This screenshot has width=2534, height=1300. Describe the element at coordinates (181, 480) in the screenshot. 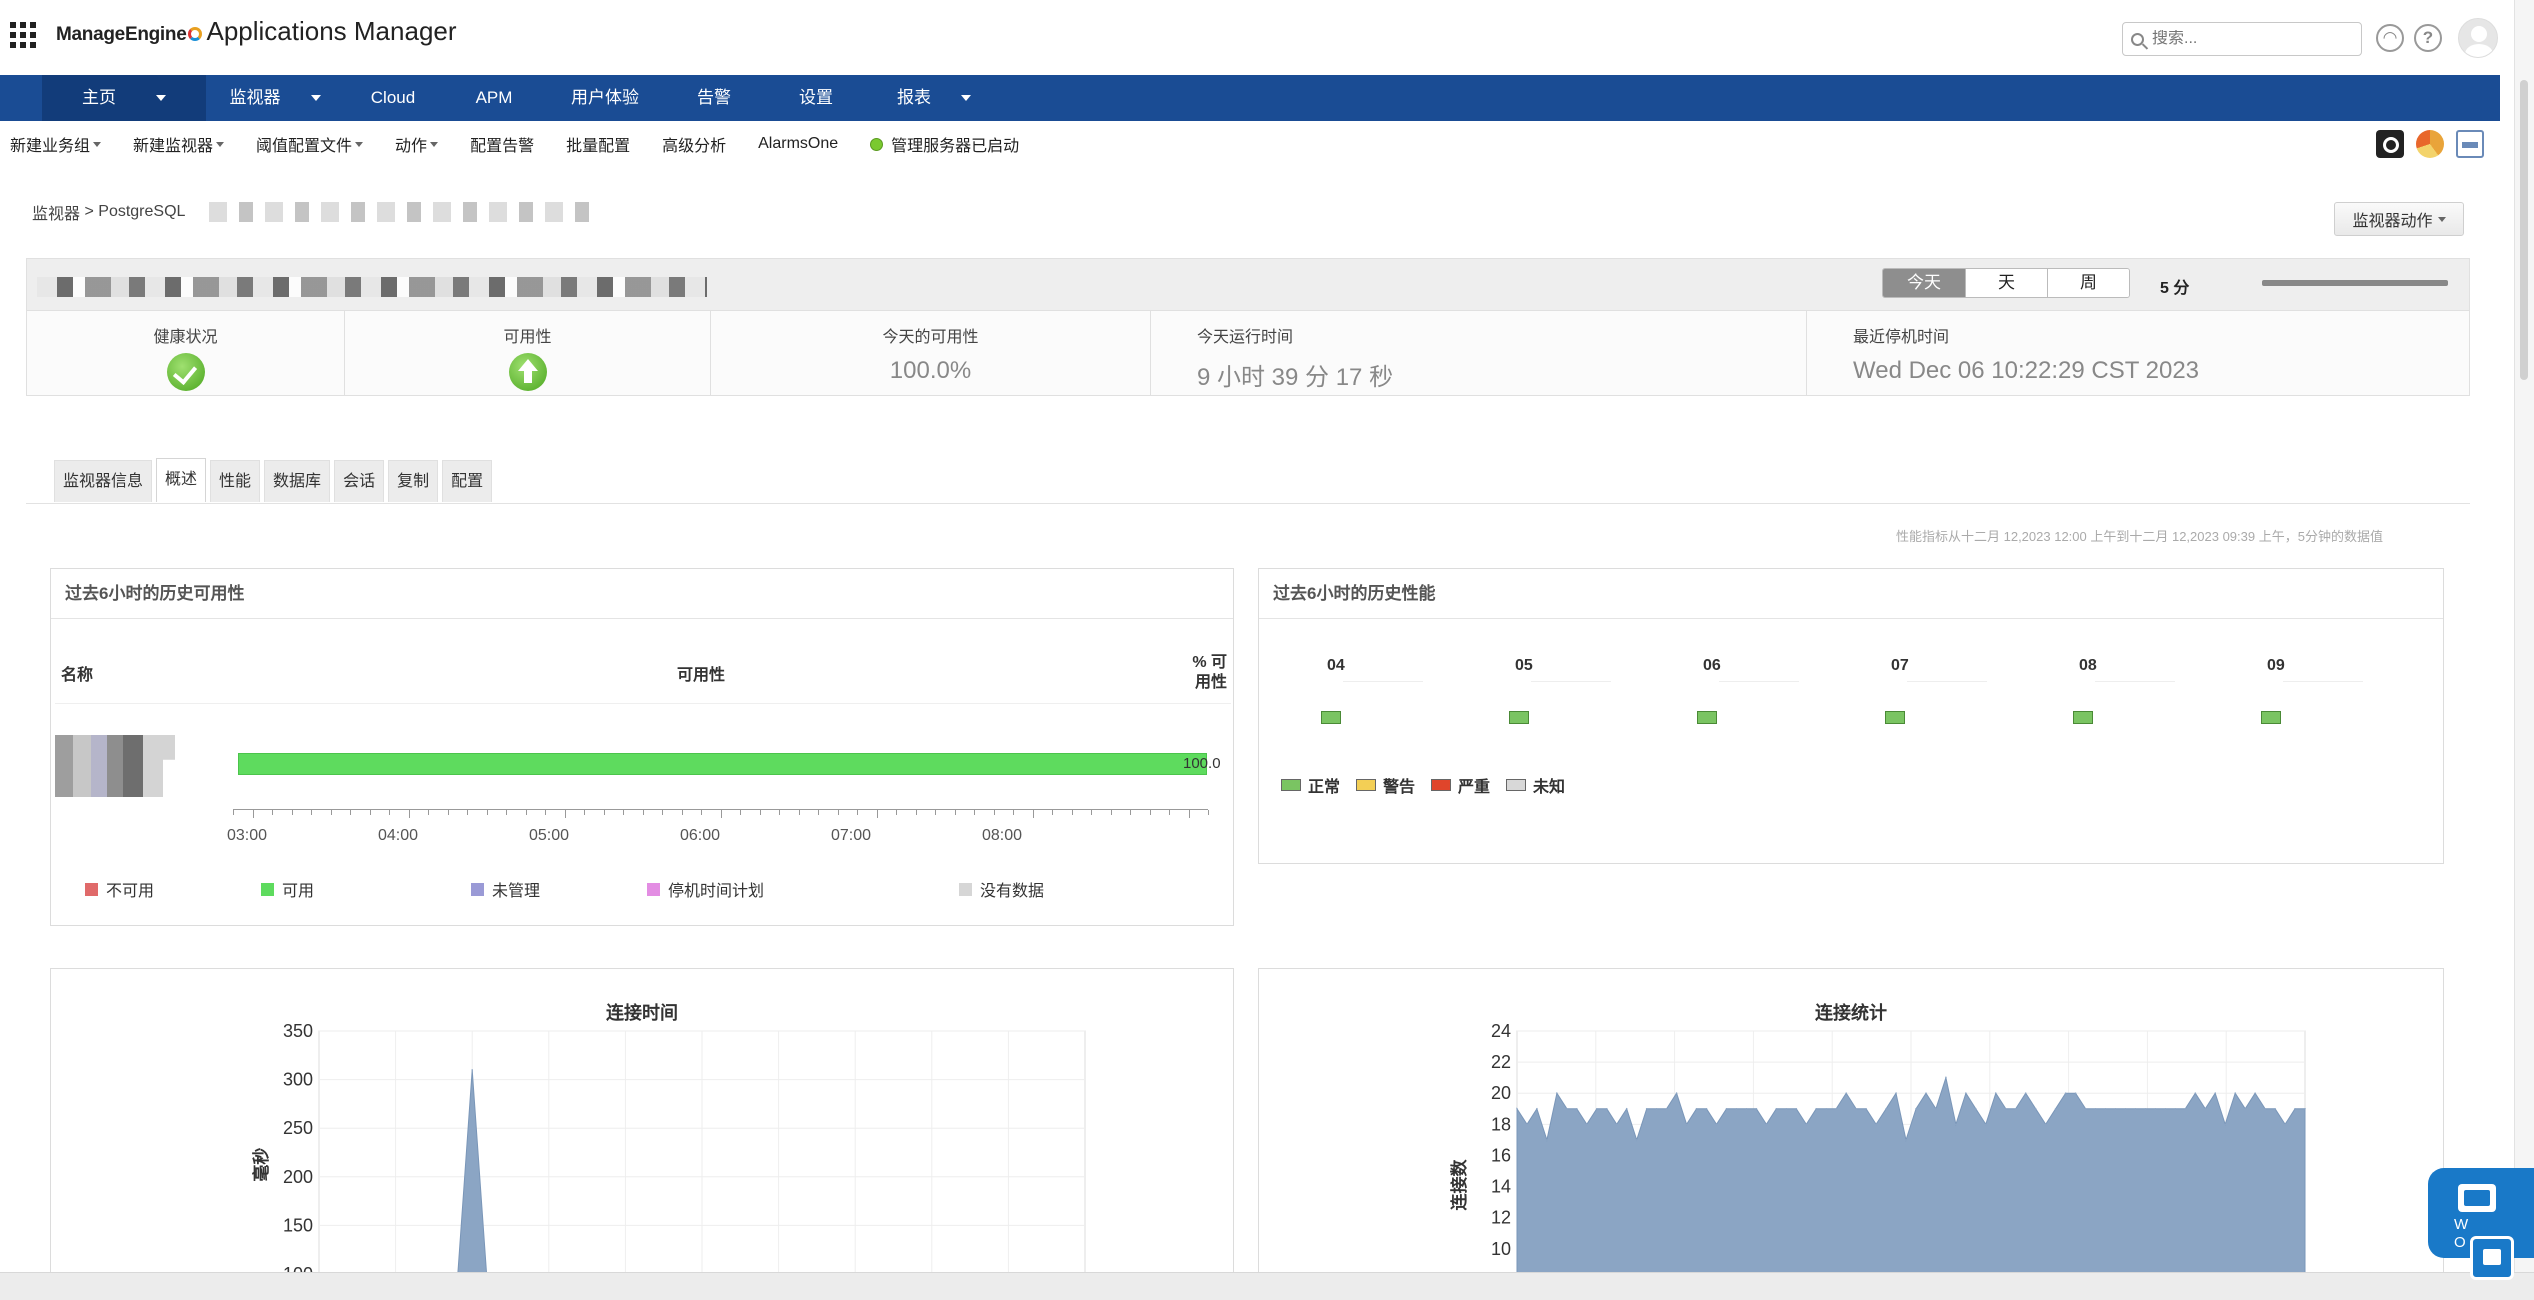

I see `tab-overview: 概述` at that location.